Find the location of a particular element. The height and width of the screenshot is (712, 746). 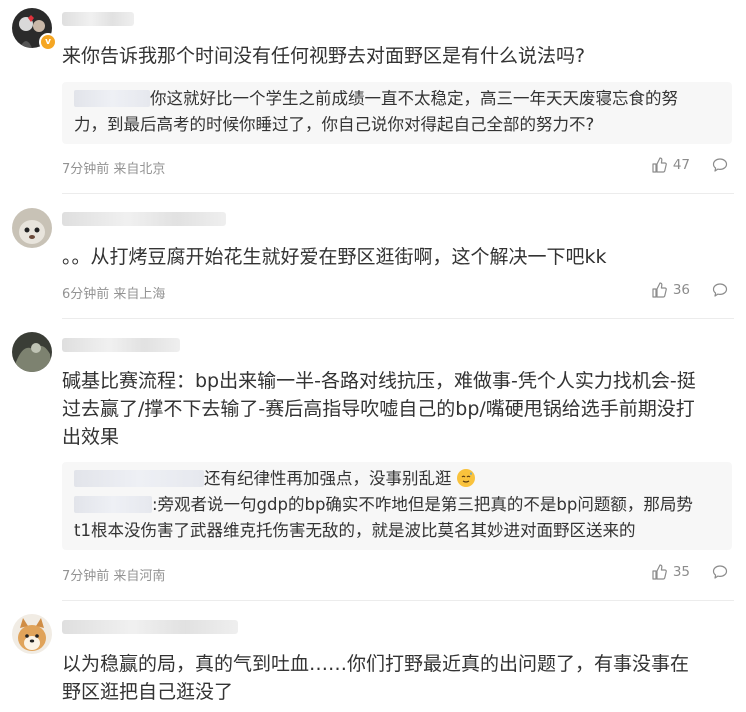

comment-location: 来自上海 is located at coordinates (139, 294).